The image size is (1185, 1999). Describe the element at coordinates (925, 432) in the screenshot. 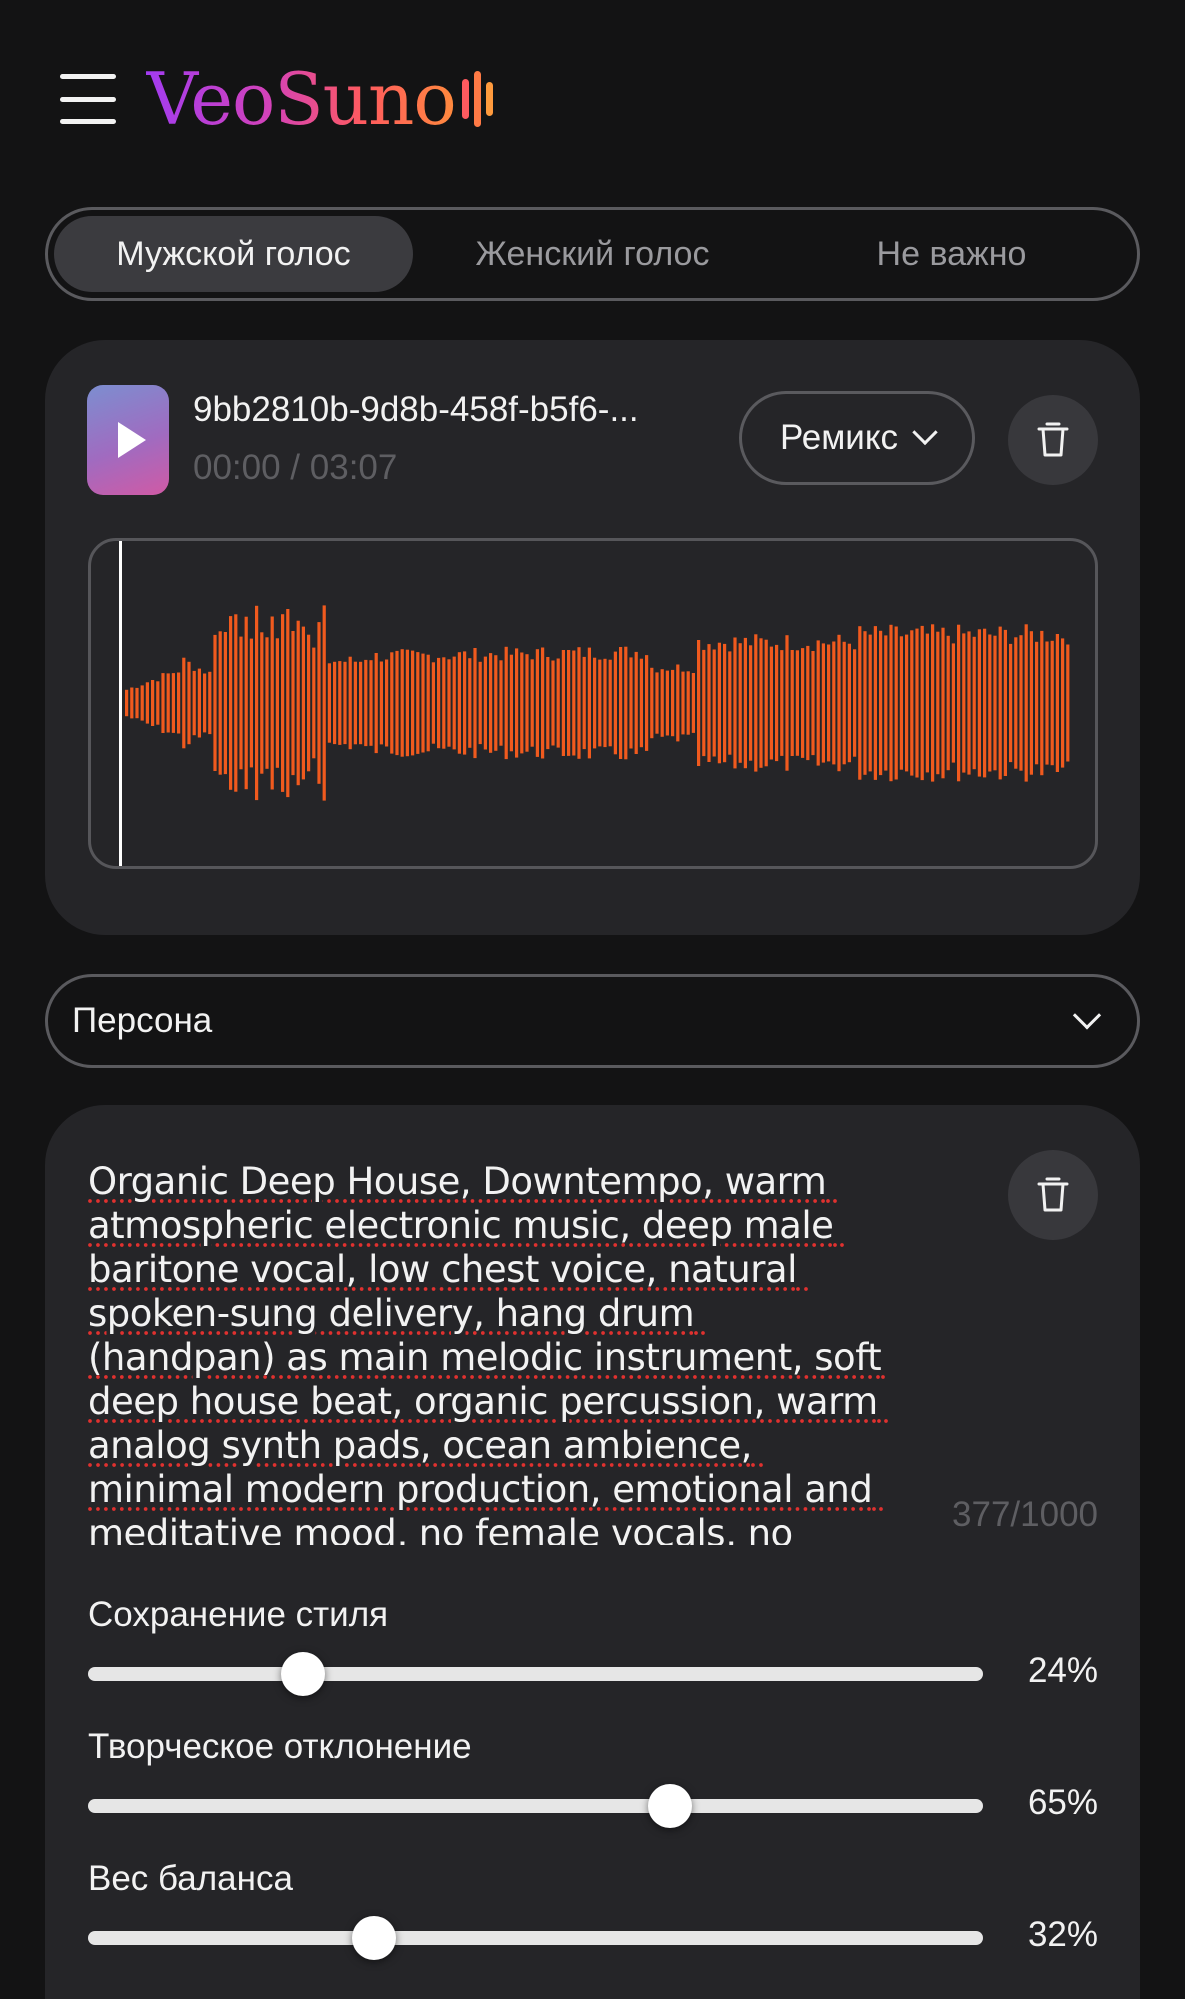

I see `chevron-down-icon` at that location.